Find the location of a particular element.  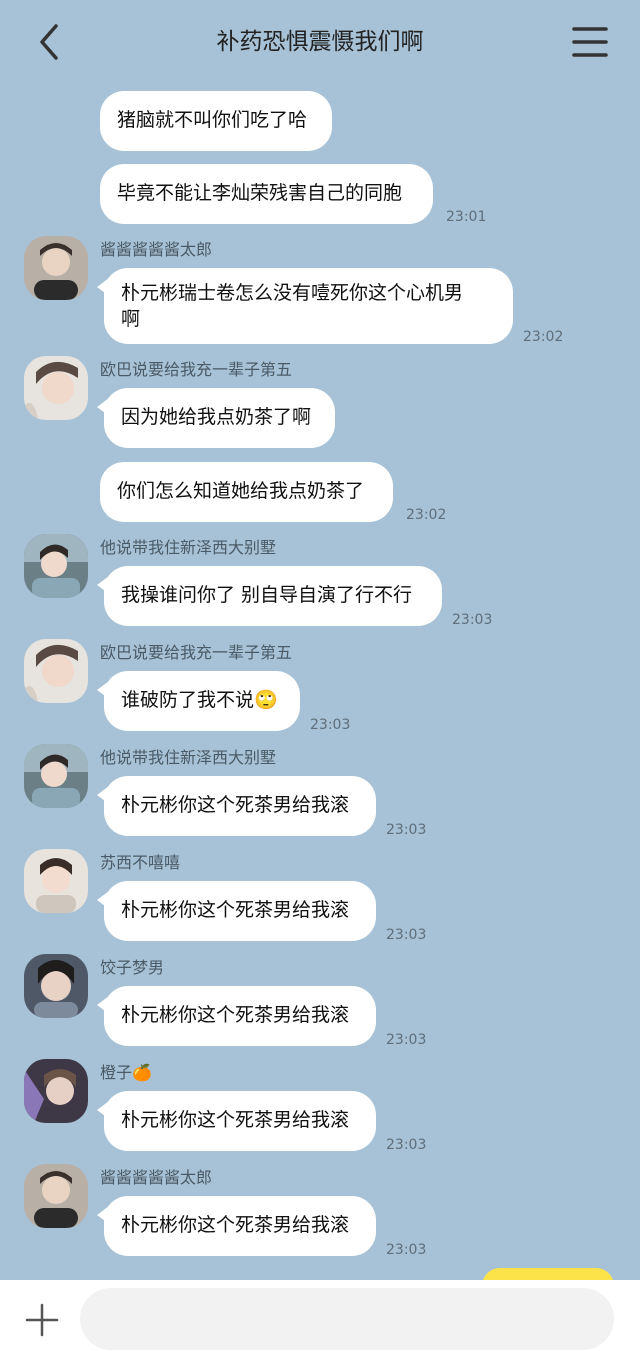

message-bubble: 毕竟不能让李灿荣残害自己的同胞 is located at coordinates (266, 194).